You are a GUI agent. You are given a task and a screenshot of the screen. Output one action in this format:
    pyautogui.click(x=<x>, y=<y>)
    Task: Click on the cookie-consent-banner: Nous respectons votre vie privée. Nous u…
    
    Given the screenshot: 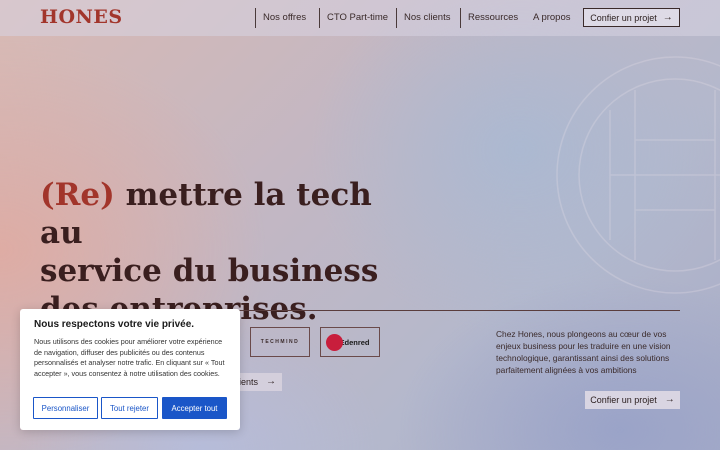 What is the action you would take?
    pyautogui.click(x=130, y=369)
    